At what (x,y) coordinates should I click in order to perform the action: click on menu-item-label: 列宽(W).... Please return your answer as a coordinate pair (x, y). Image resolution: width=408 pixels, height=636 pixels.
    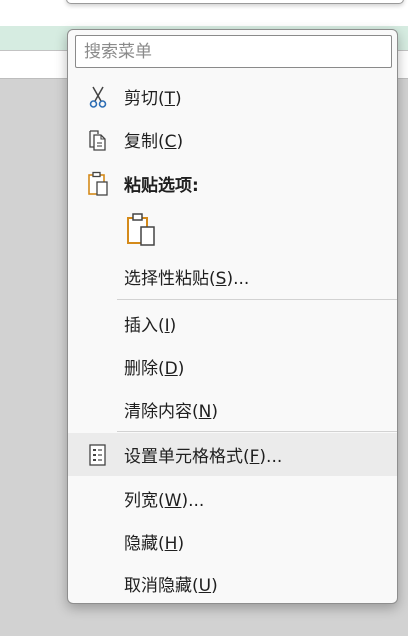
    Looking at the image, I should click on (164, 501).